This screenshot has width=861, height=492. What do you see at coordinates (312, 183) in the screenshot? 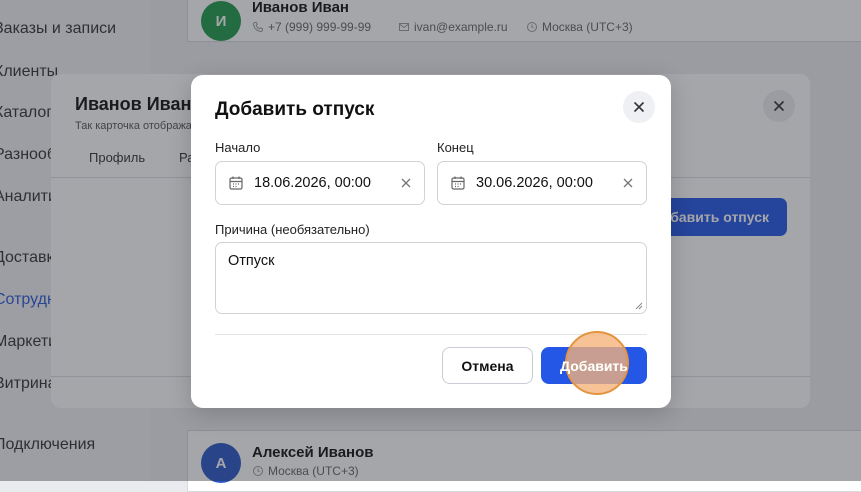
I see `start-date-value: 18.06.2026, 00:00` at bounding box center [312, 183].